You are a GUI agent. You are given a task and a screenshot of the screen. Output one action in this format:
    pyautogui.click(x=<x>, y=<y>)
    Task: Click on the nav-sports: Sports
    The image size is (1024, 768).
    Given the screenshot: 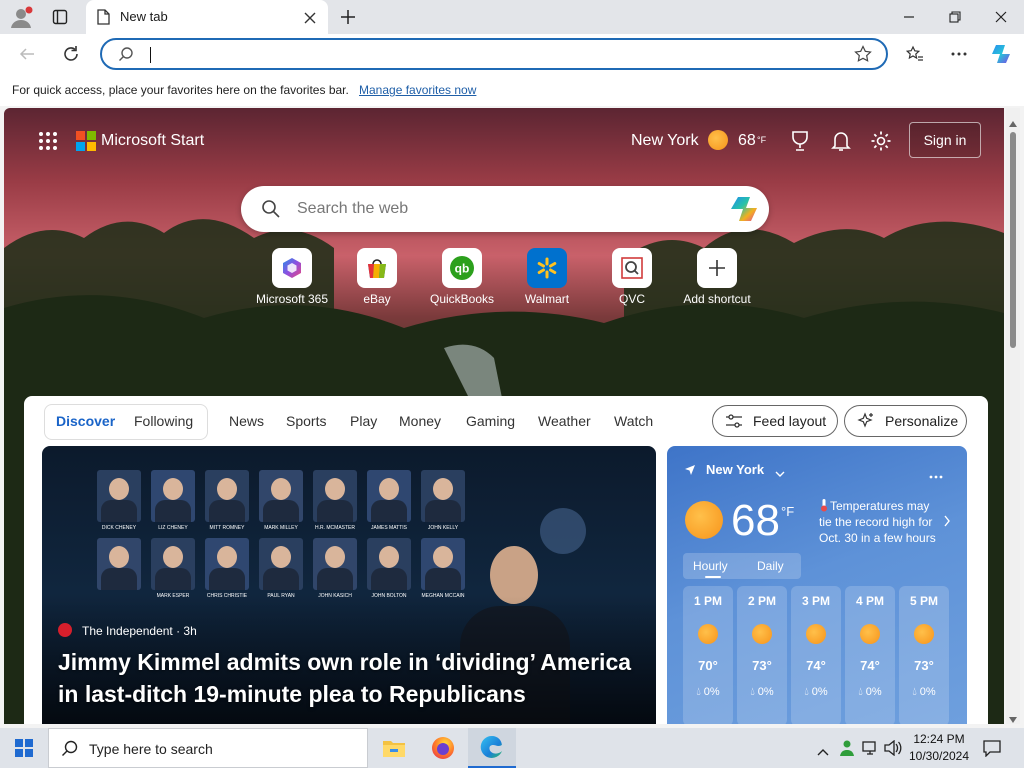 What is the action you would take?
    pyautogui.click(x=306, y=421)
    